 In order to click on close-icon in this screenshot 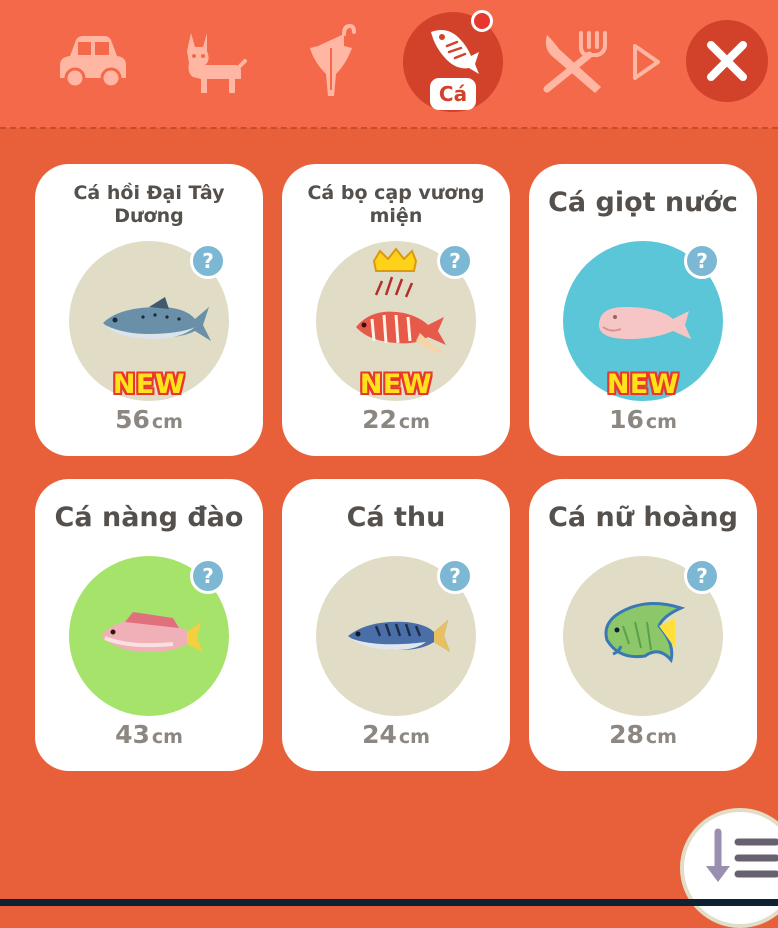, I will do `click(727, 61)`.